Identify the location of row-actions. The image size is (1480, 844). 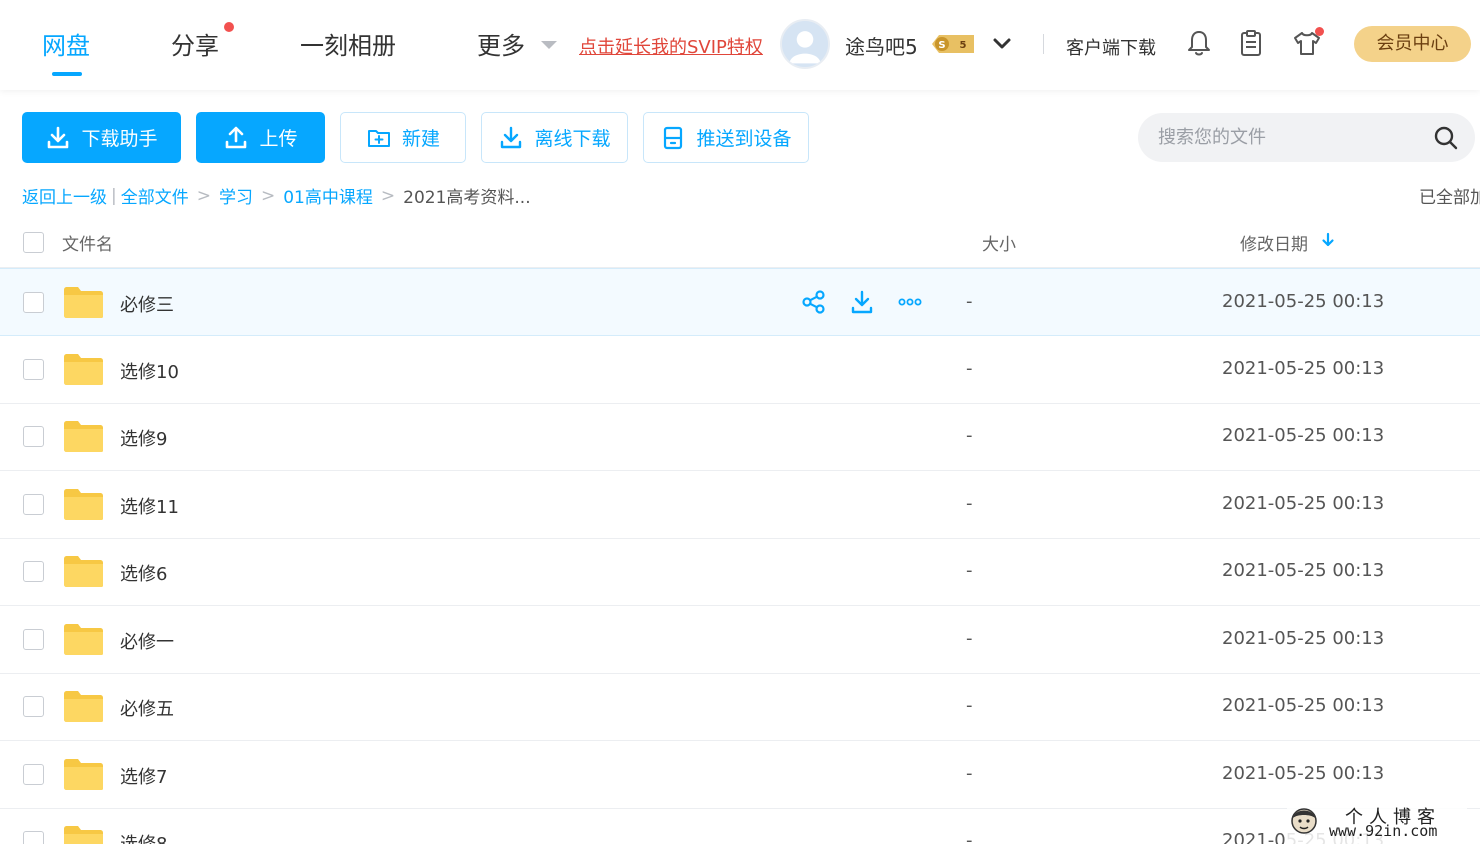
(862, 302).